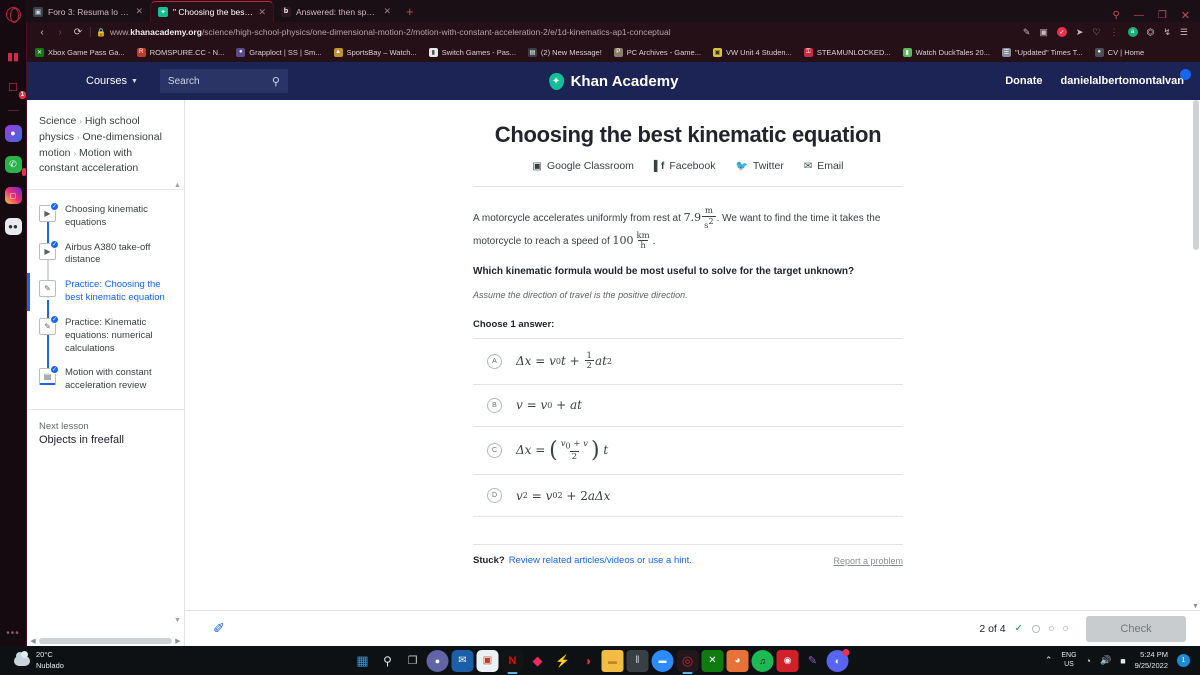 This screenshot has width=1200, height=675. I want to click on khan-academy-logo: ✦ Khan Academy, so click(613, 81).